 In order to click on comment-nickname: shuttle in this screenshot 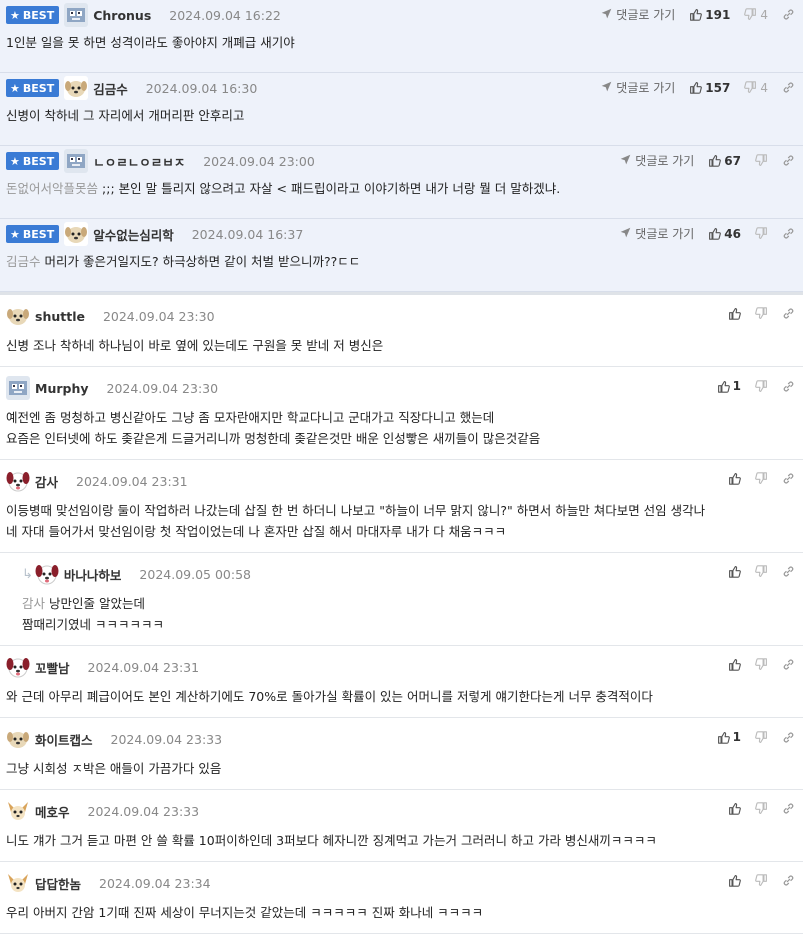, I will do `click(60, 316)`.